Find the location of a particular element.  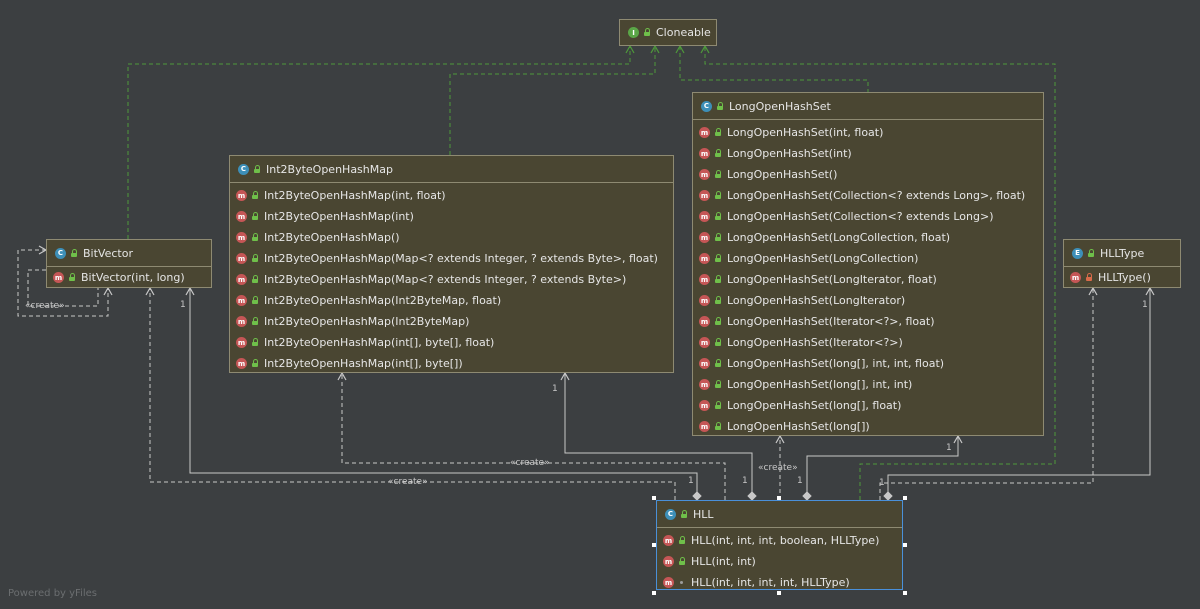

method-row: m LongOpenHashSet() is located at coordinates (868, 174).